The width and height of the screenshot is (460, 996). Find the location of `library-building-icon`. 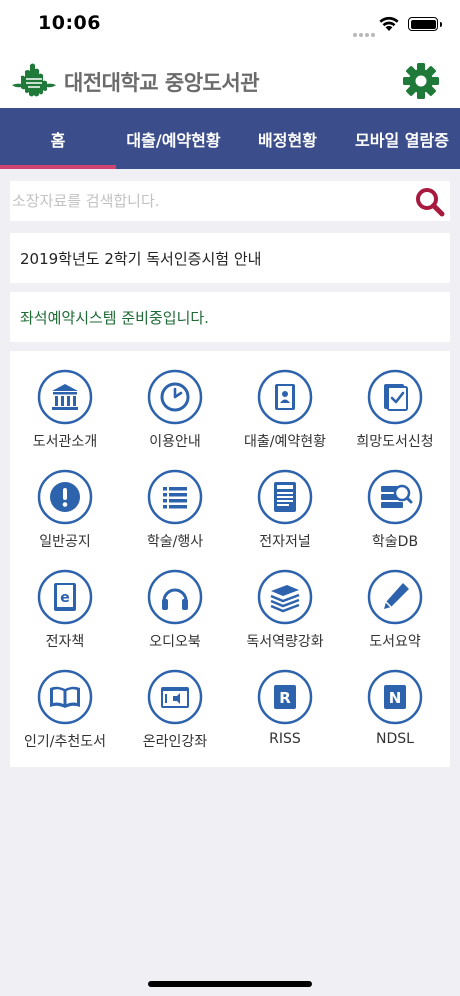

library-building-icon is located at coordinates (65, 397).